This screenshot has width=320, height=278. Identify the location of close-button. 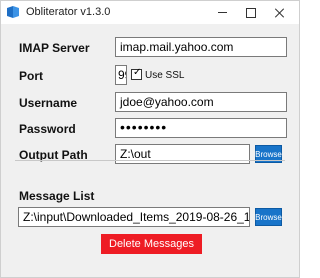
(280, 12).